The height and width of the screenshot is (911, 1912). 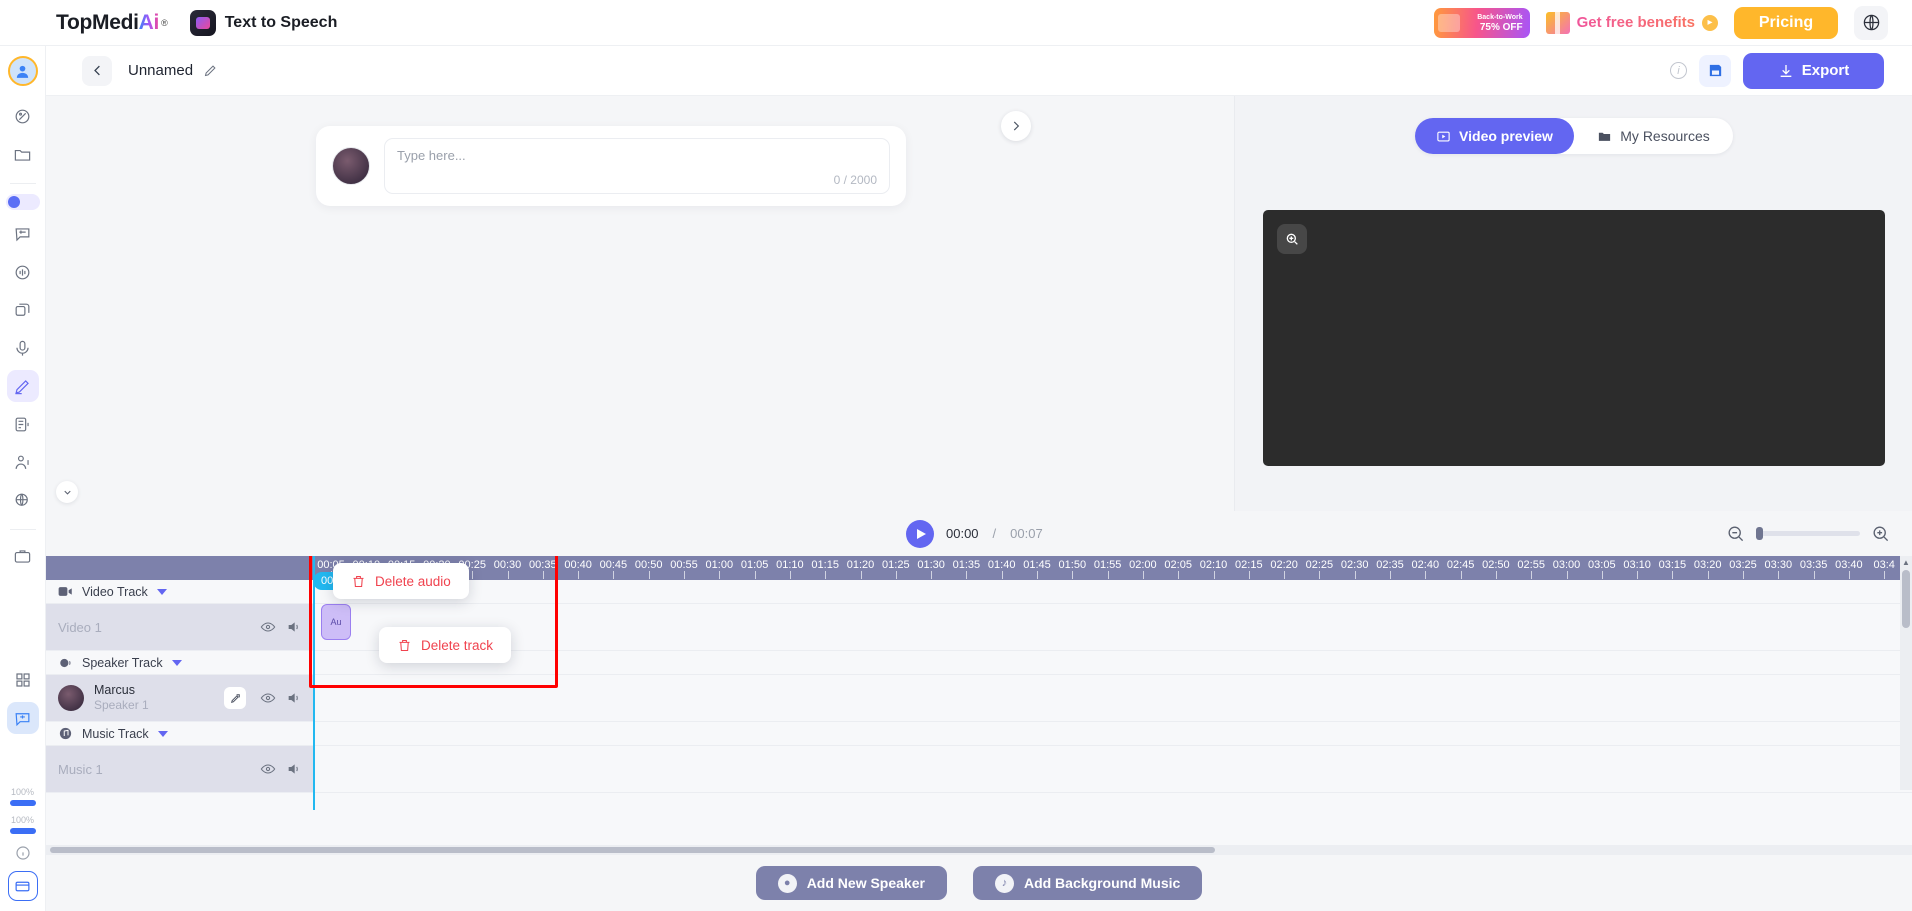 I want to click on add-new-speaker-label: Add New Speaker, so click(x=865, y=883).